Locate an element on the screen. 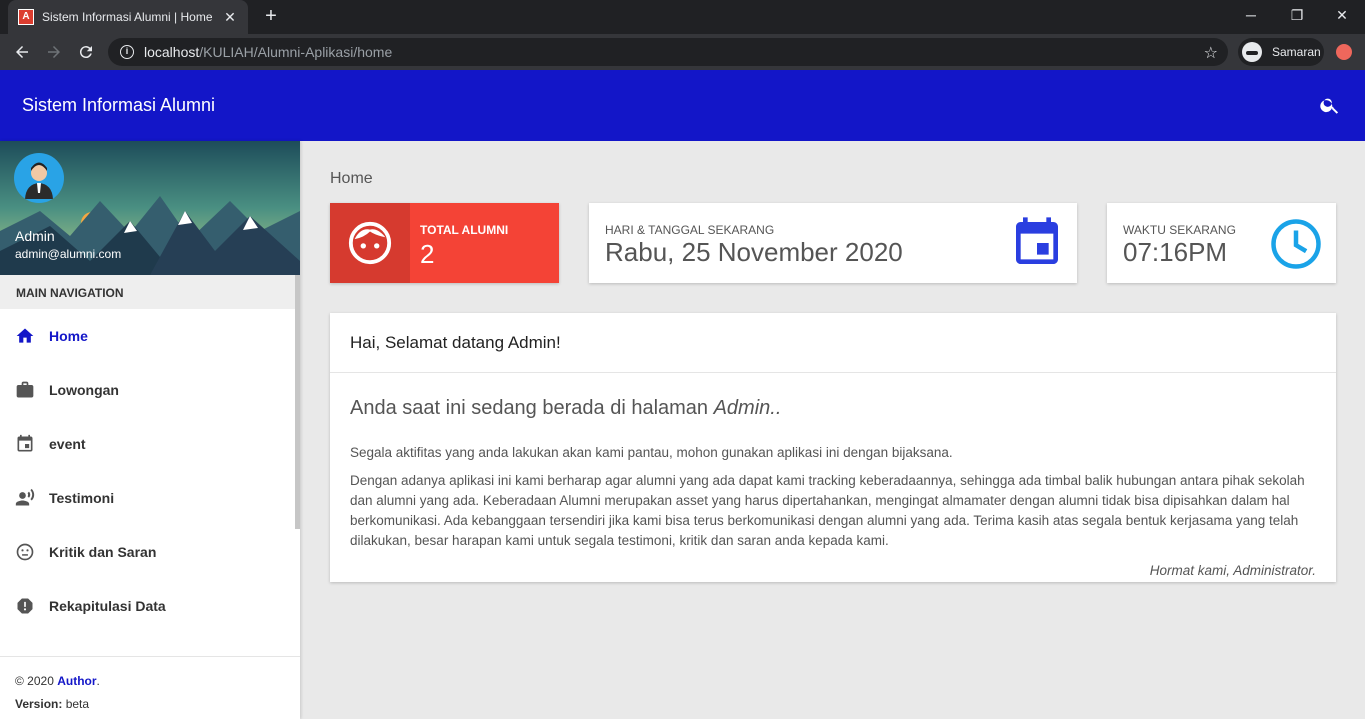  report-icon is located at coordinates (25, 606).